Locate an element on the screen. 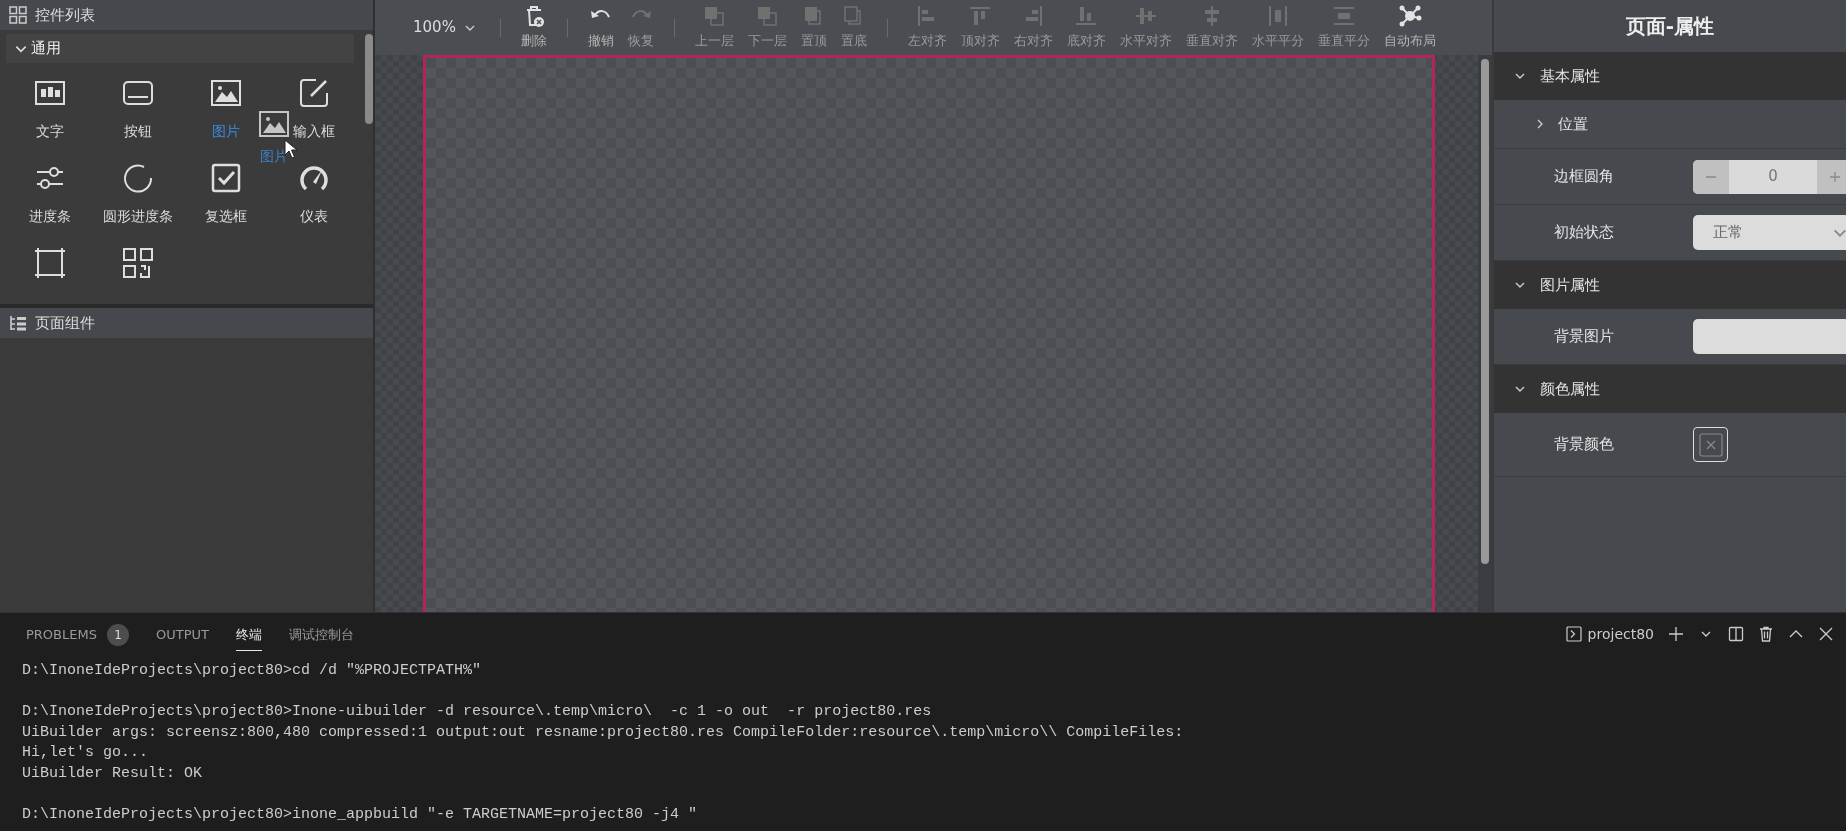 This screenshot has width=1846, height=831. empty-color-icon is located at coordinates (1710, 444).